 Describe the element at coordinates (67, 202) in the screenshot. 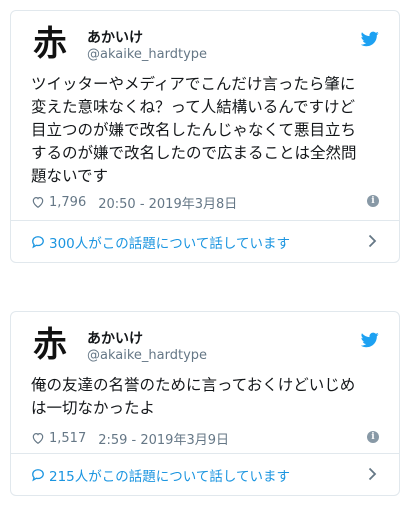

I see `like-count: 1,796` at that location.